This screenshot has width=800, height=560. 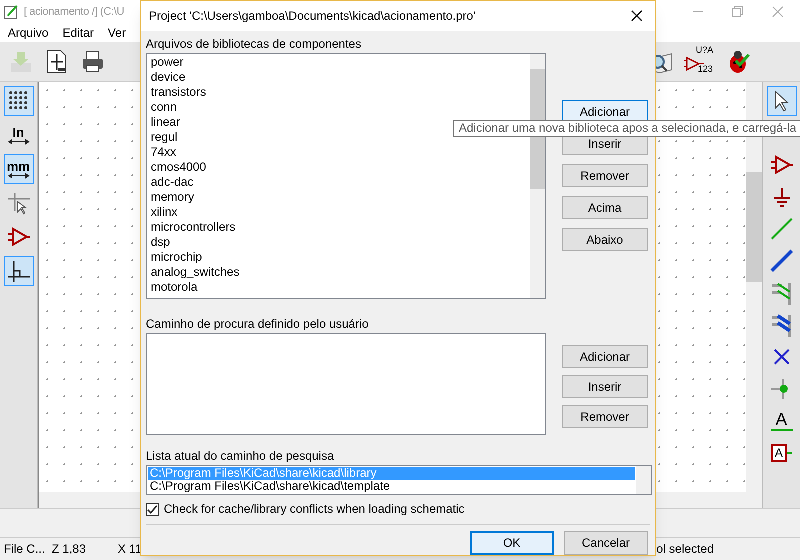 I want to click on list-item: device, so click(x=340, y=77).